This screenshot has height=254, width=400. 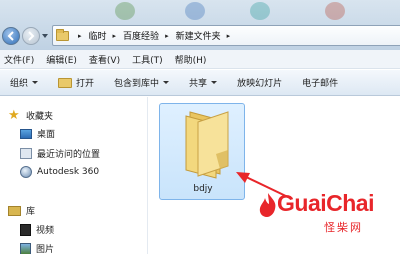 I want to click on sidebar-item-label: 库, so click(x=31, y=212).